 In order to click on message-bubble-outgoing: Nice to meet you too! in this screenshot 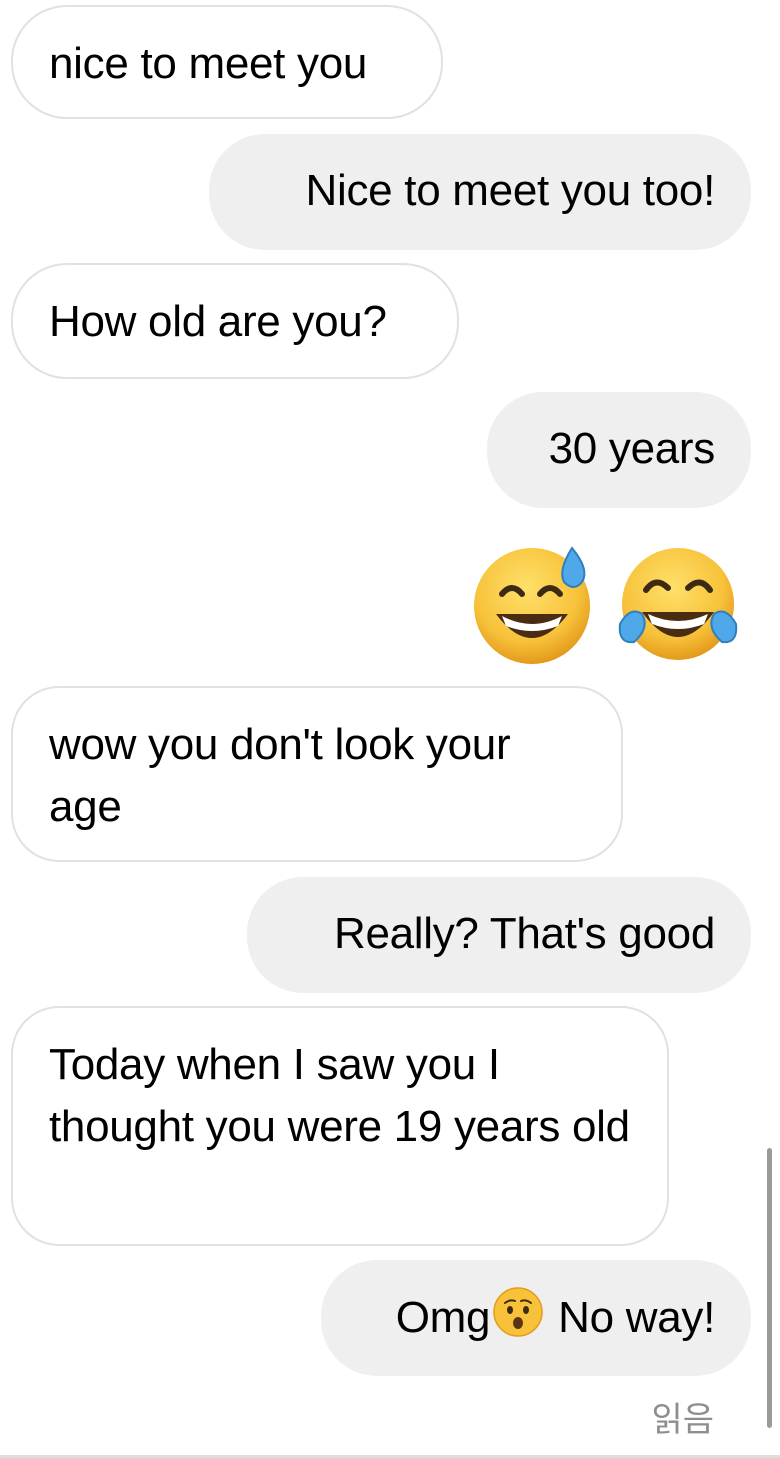, I will do `click(480, 192)`.